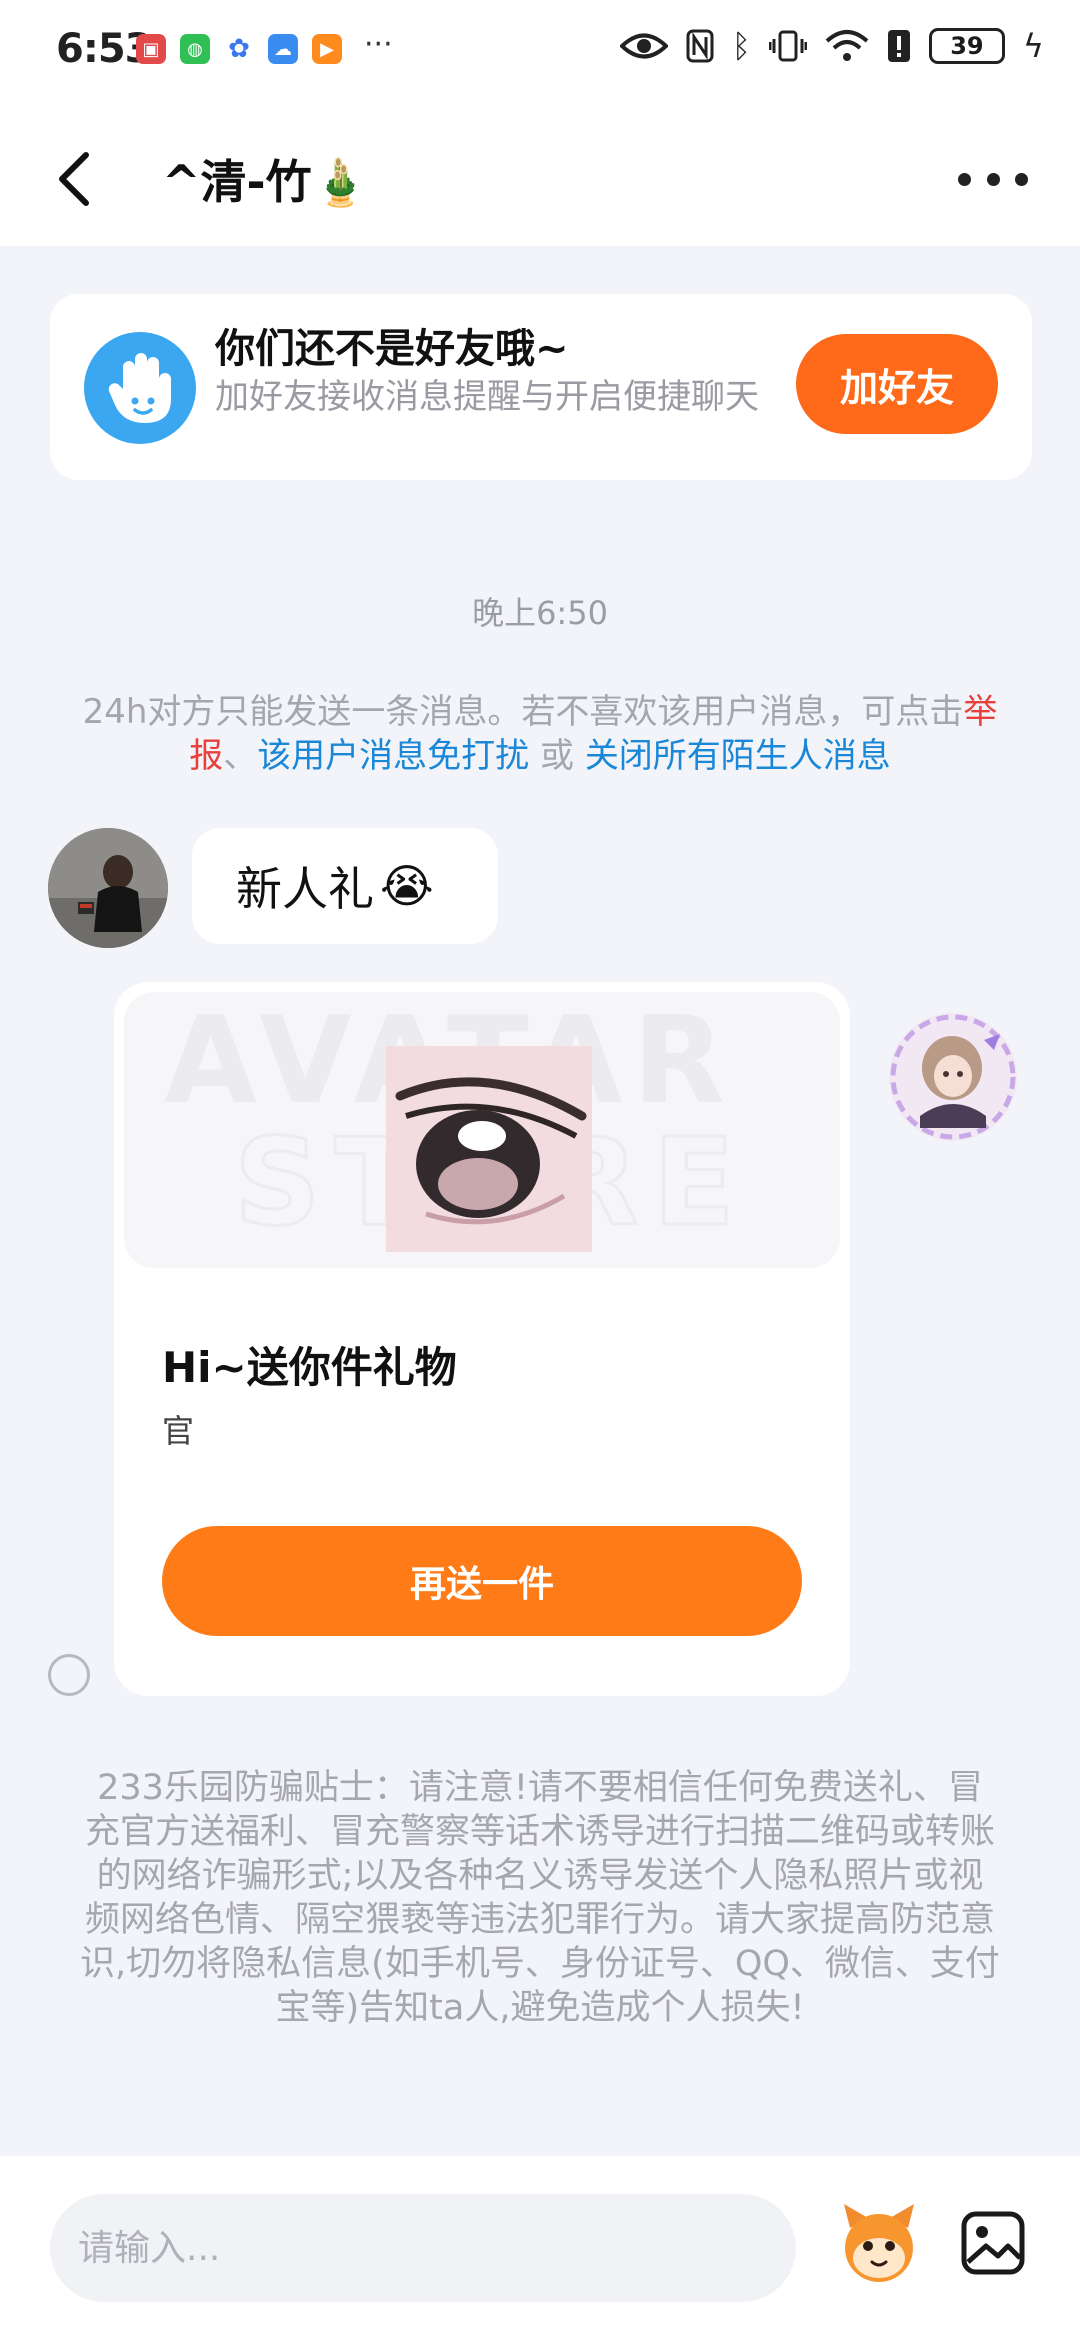  I want to click on contact-name: ^清-竹🎍, so click(265, 182).